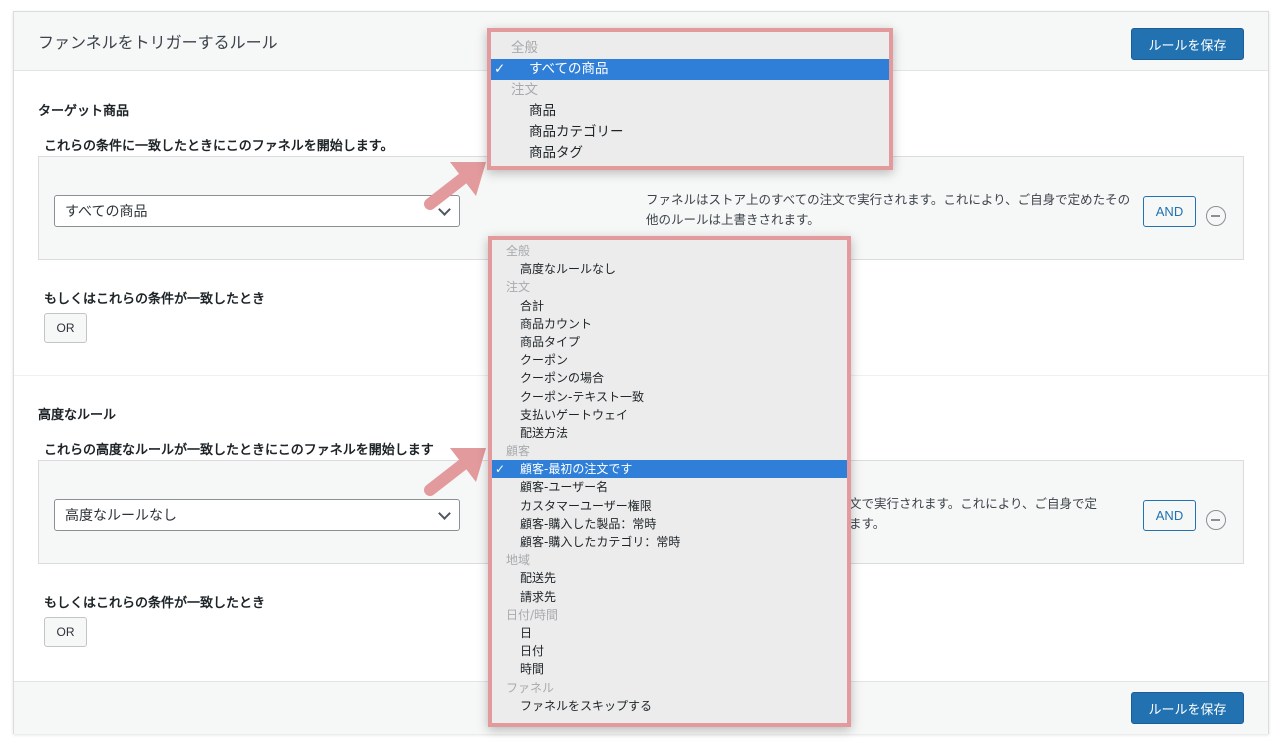 Image resolution: width=1280 pixels, height=747 pixels. Describe the element at coordinates (669, 342) in the screenshot. I see `dropdown-option: 商品タイプ` at that location.